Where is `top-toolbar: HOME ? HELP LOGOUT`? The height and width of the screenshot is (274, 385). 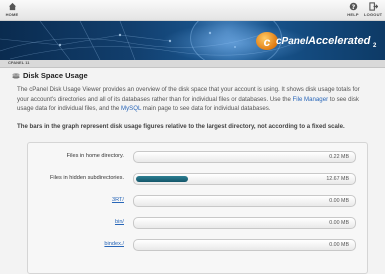
top-toolbar: HOME ? HELP LOGOUT is located at coordinates (192, 10).